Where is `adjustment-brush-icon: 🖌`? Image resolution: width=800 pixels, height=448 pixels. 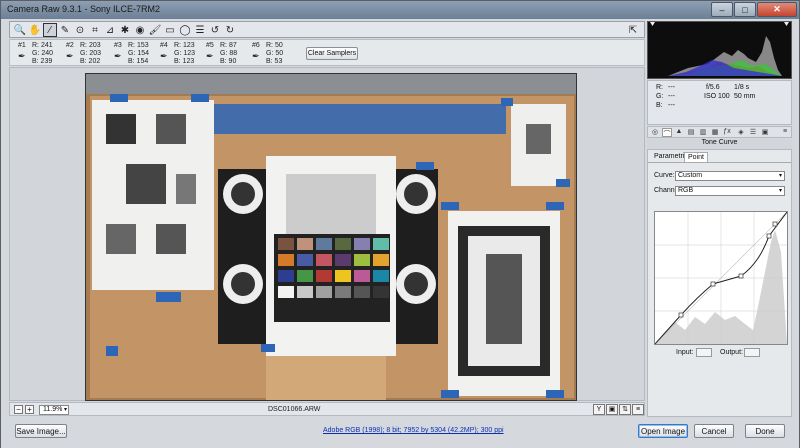
adjustment-brush-icon: 🖌 is located at coordinates (155, 30).